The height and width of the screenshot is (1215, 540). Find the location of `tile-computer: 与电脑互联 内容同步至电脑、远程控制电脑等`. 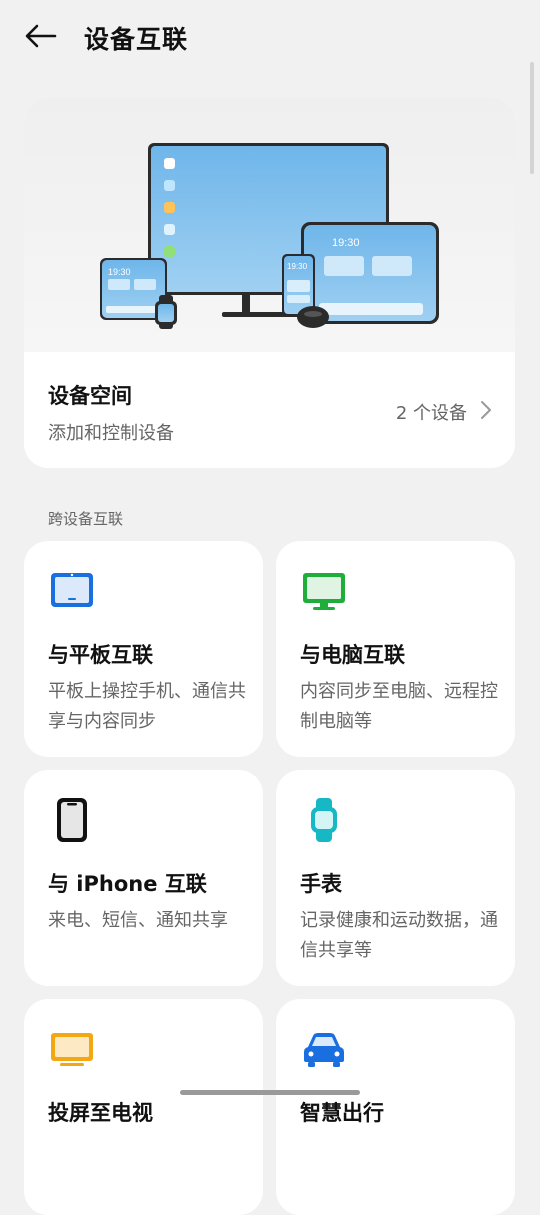

tile-computer: 与电脑互联 内容同步至电脑、远程控制电脑等 is located at coordinates (395, 649).